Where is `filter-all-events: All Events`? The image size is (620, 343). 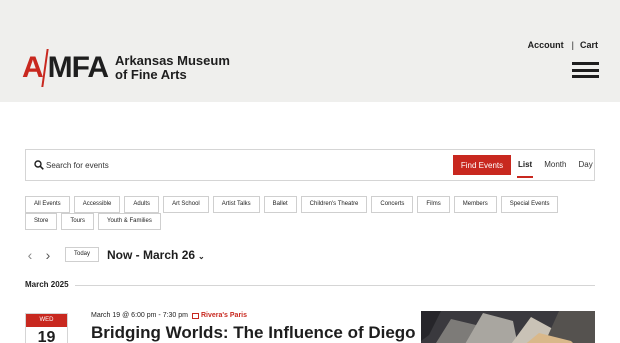
filter-all-events: All Events is located at coordinates (47, 204).